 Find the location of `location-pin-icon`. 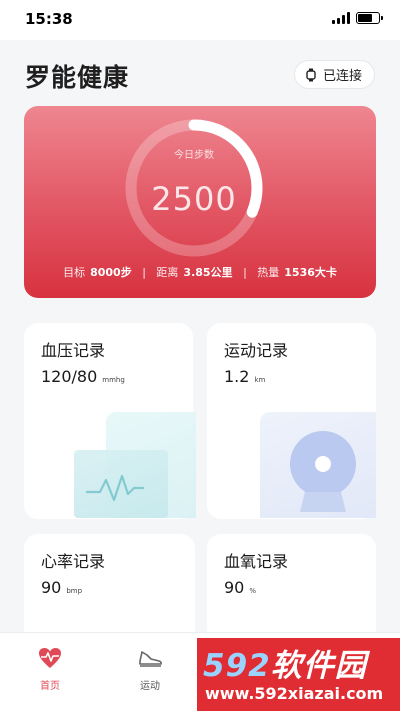

location-pin-icon is located at coordinates (323, 471).